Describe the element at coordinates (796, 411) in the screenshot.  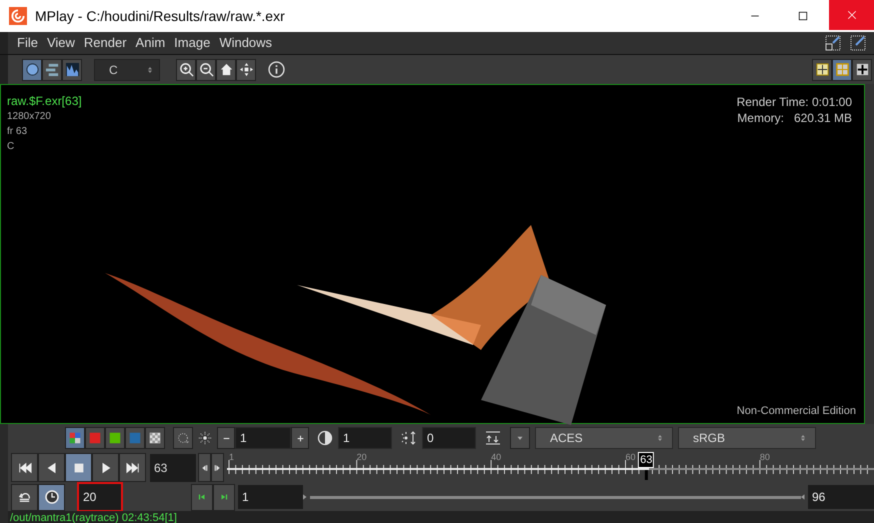
I see `edition-label: Non-Commercial Edition` at that location.